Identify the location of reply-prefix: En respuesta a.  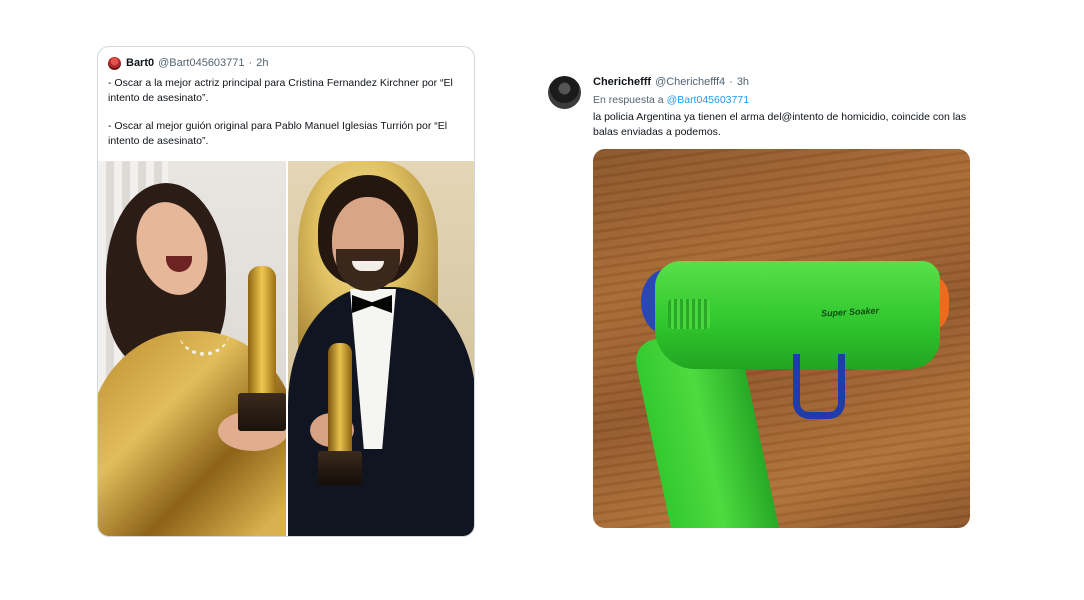
(628, 100).